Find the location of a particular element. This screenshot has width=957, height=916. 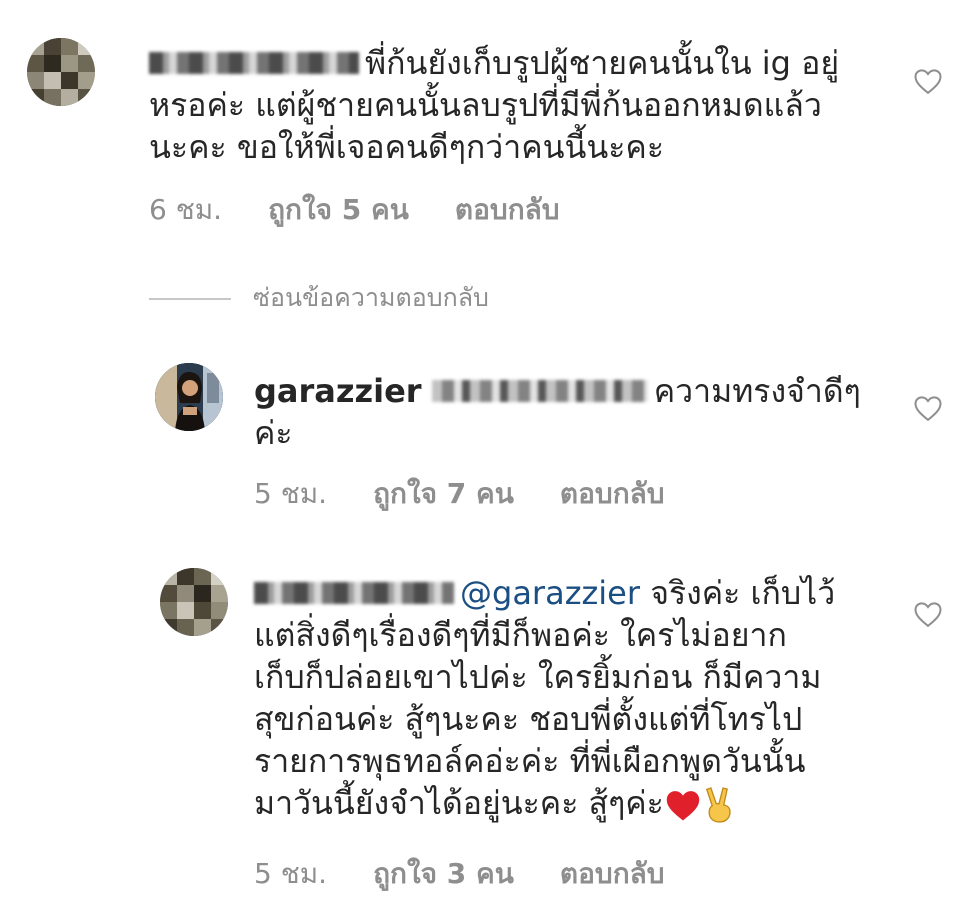

comment-text: garazzier ความทรงจำดีๆ ค่ะ is located at coordinates (574, 412).